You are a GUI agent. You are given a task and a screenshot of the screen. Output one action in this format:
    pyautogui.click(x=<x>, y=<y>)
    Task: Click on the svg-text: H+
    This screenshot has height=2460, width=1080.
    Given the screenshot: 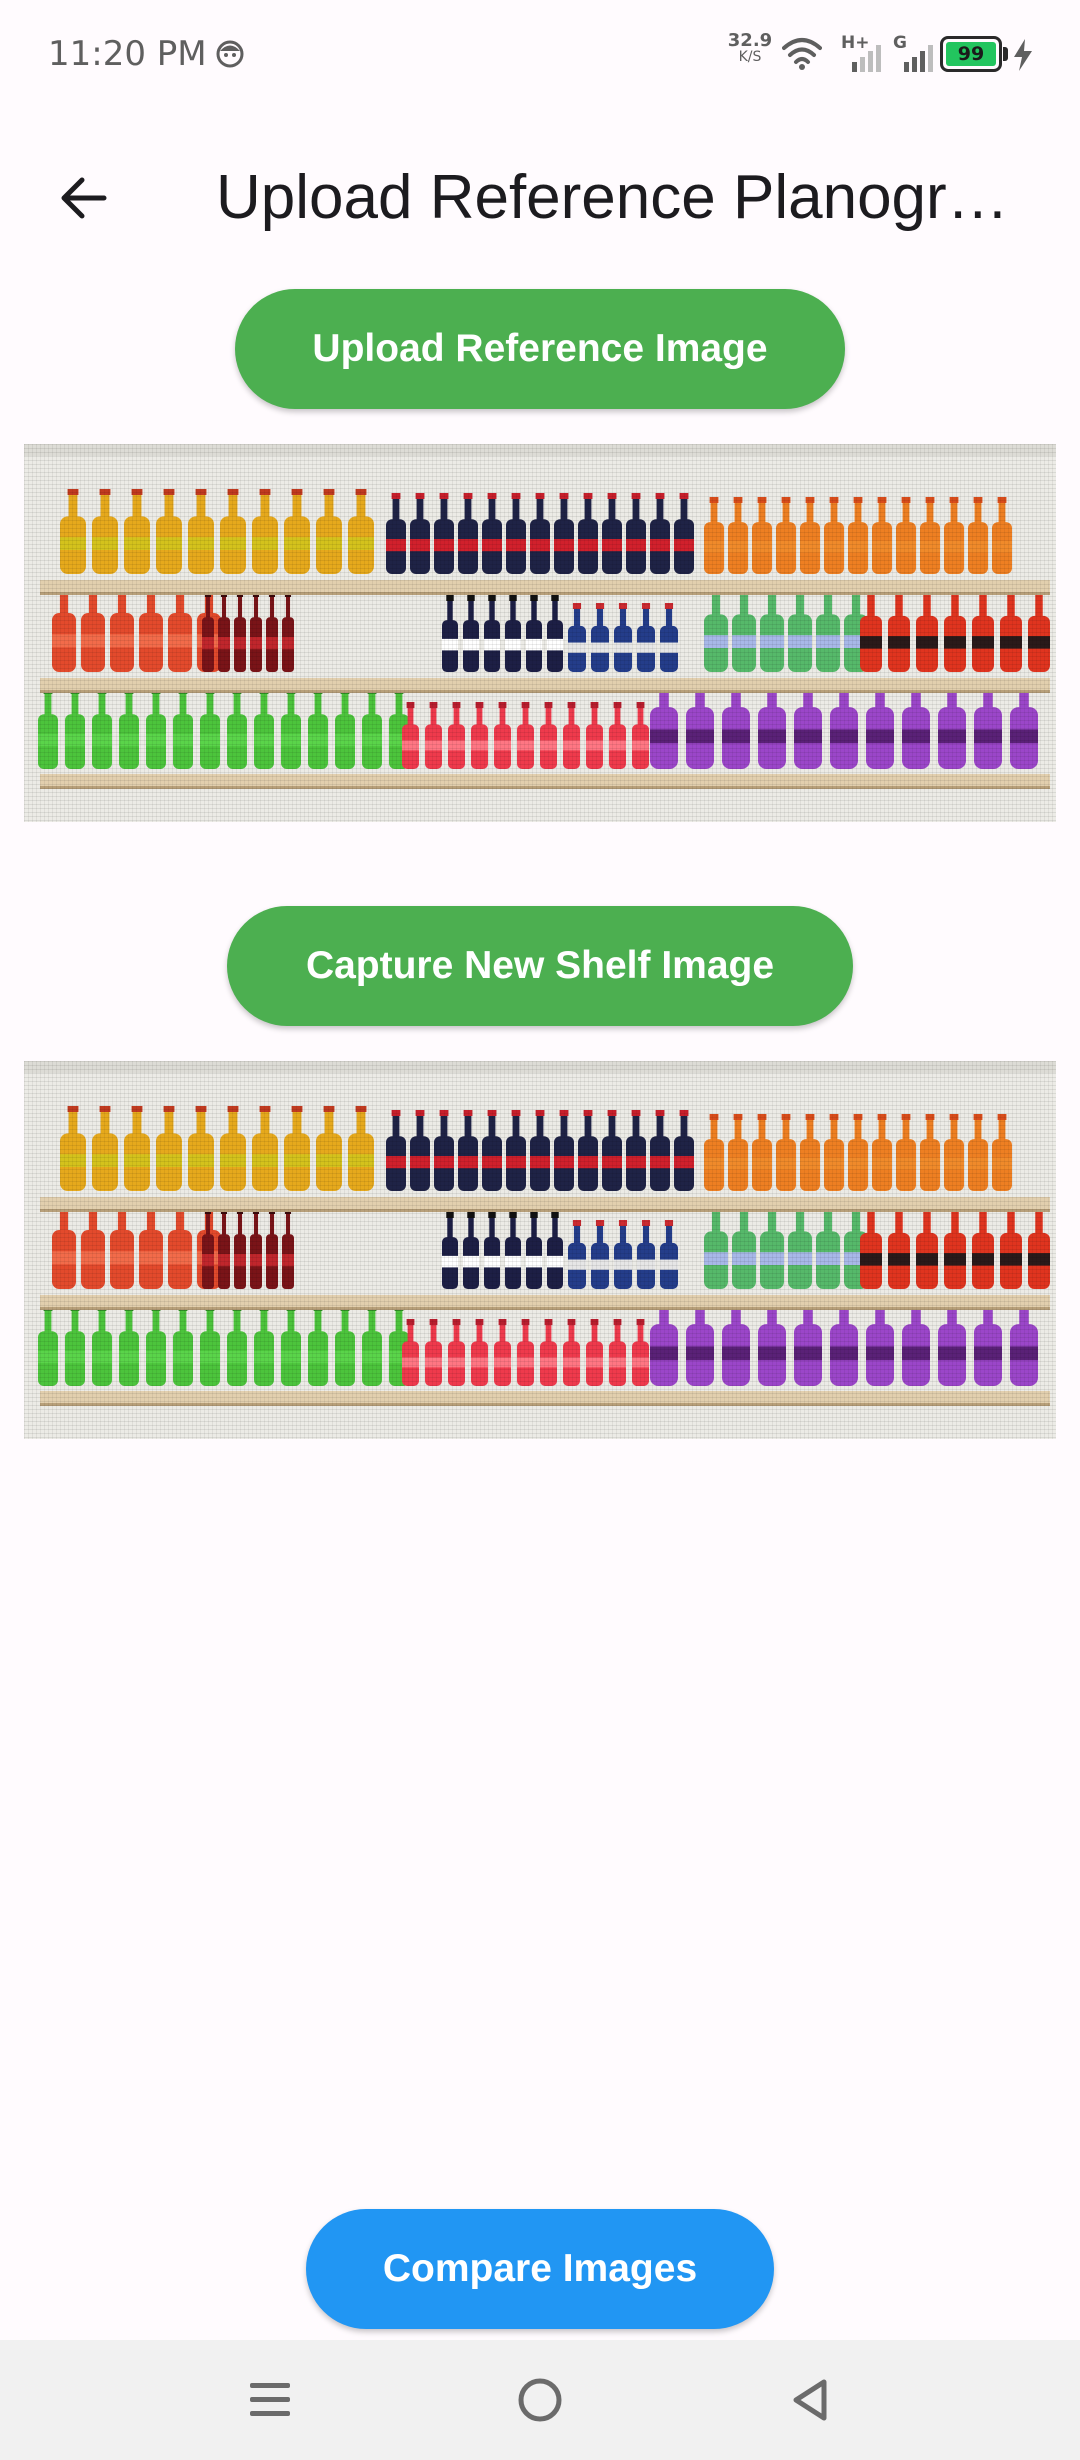 What is the action you would take?
    pyautogui.click(x=855, y=43)
    